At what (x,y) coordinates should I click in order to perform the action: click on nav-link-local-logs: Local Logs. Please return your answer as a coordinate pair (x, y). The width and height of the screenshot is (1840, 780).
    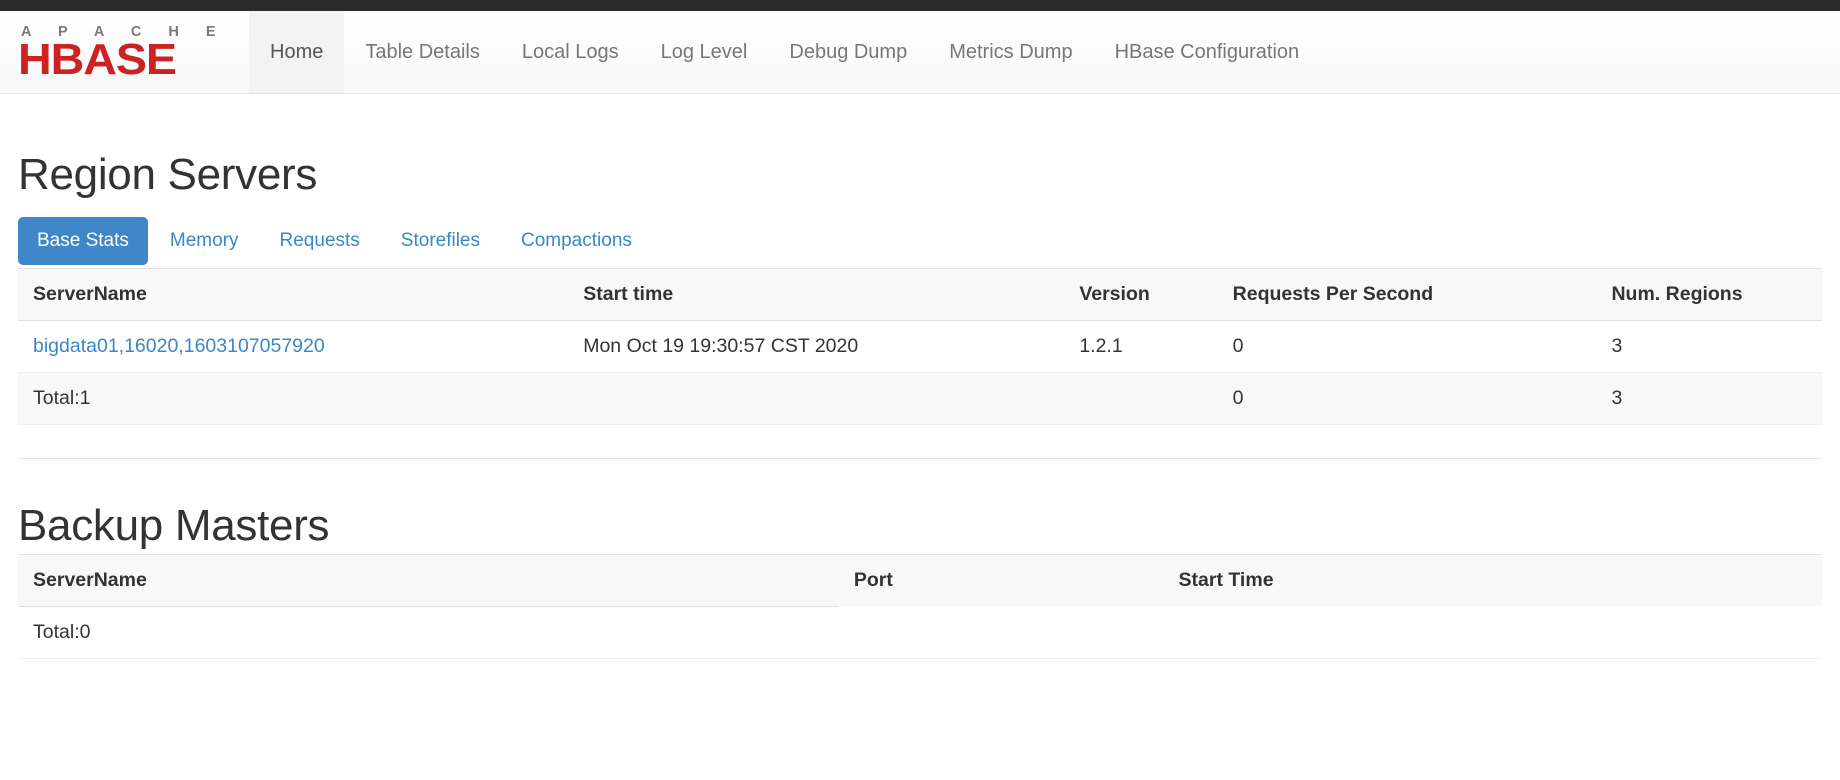
    Looking at the image, I should click on (570, 52).